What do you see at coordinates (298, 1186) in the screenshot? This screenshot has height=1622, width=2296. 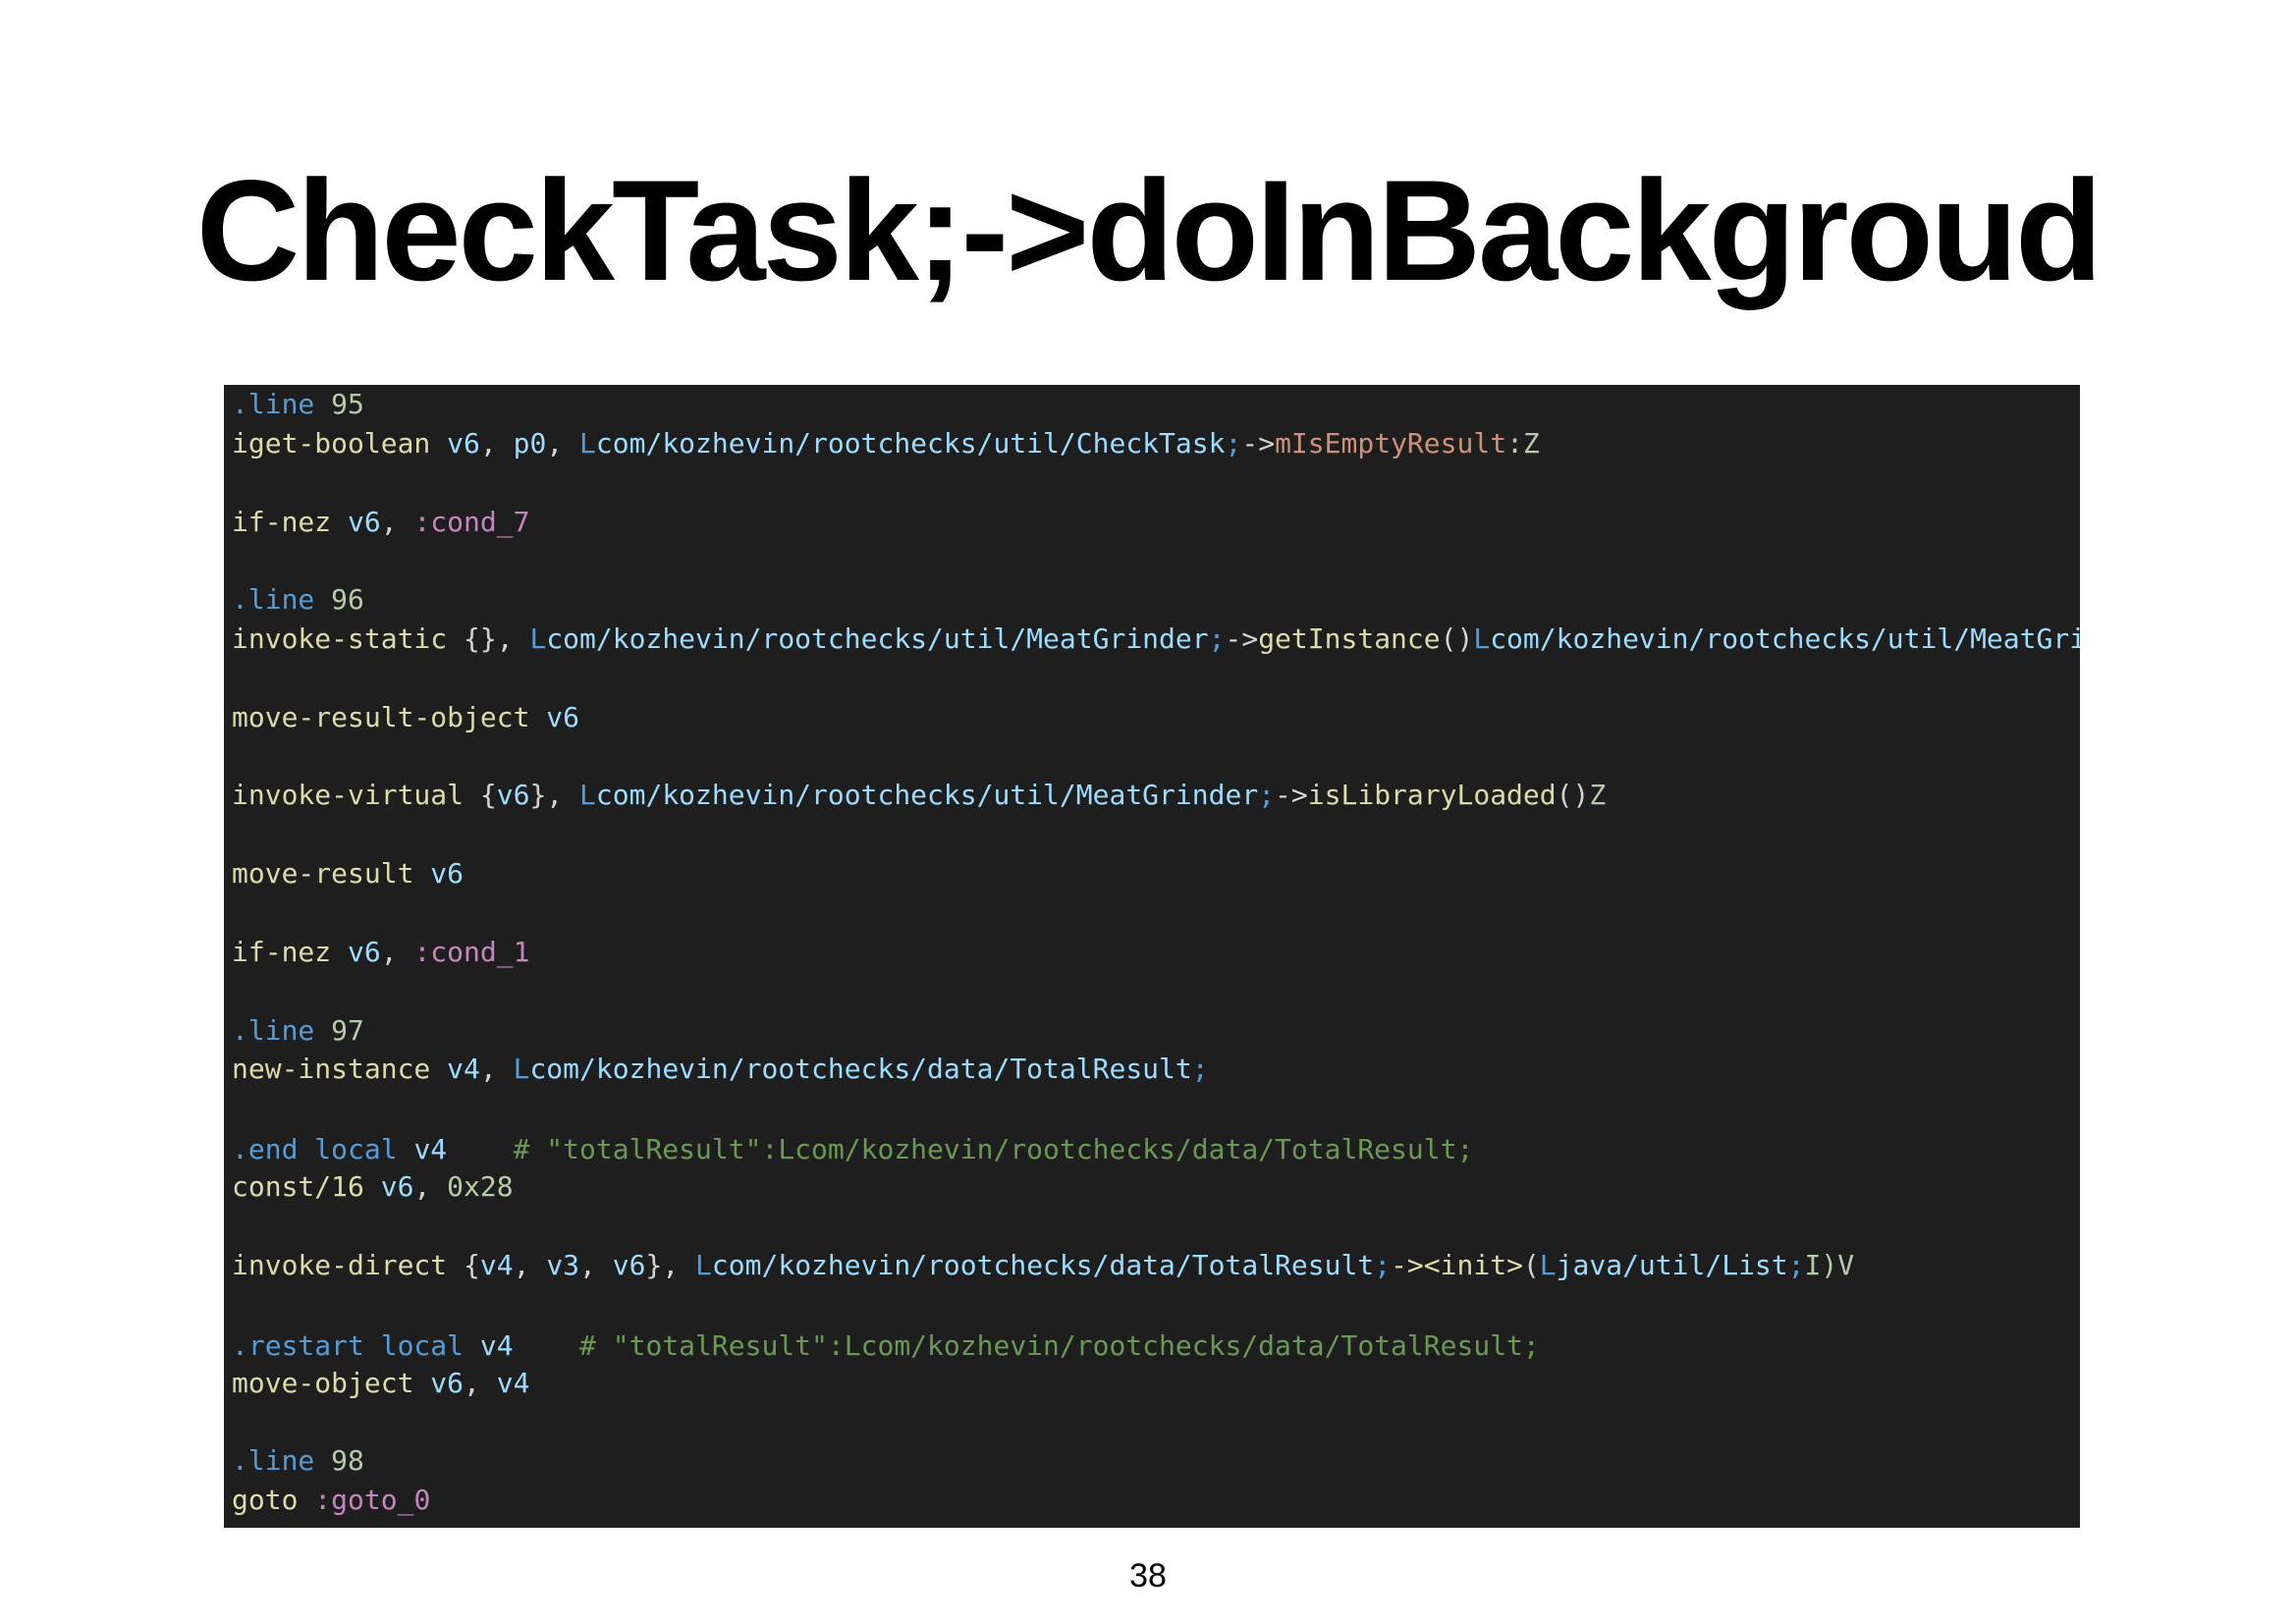 I see `code-token: const/16` at bounding box center [298, 1186].